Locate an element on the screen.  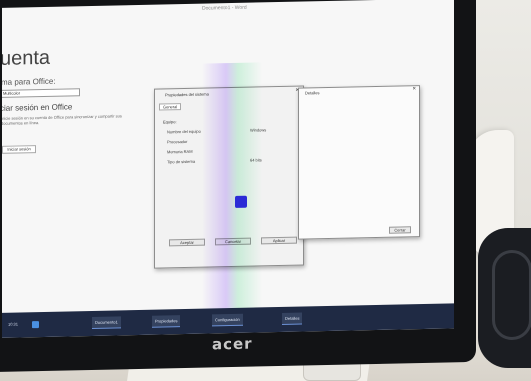
row-label: Memoria RAM is located at coordinates (180, 151).